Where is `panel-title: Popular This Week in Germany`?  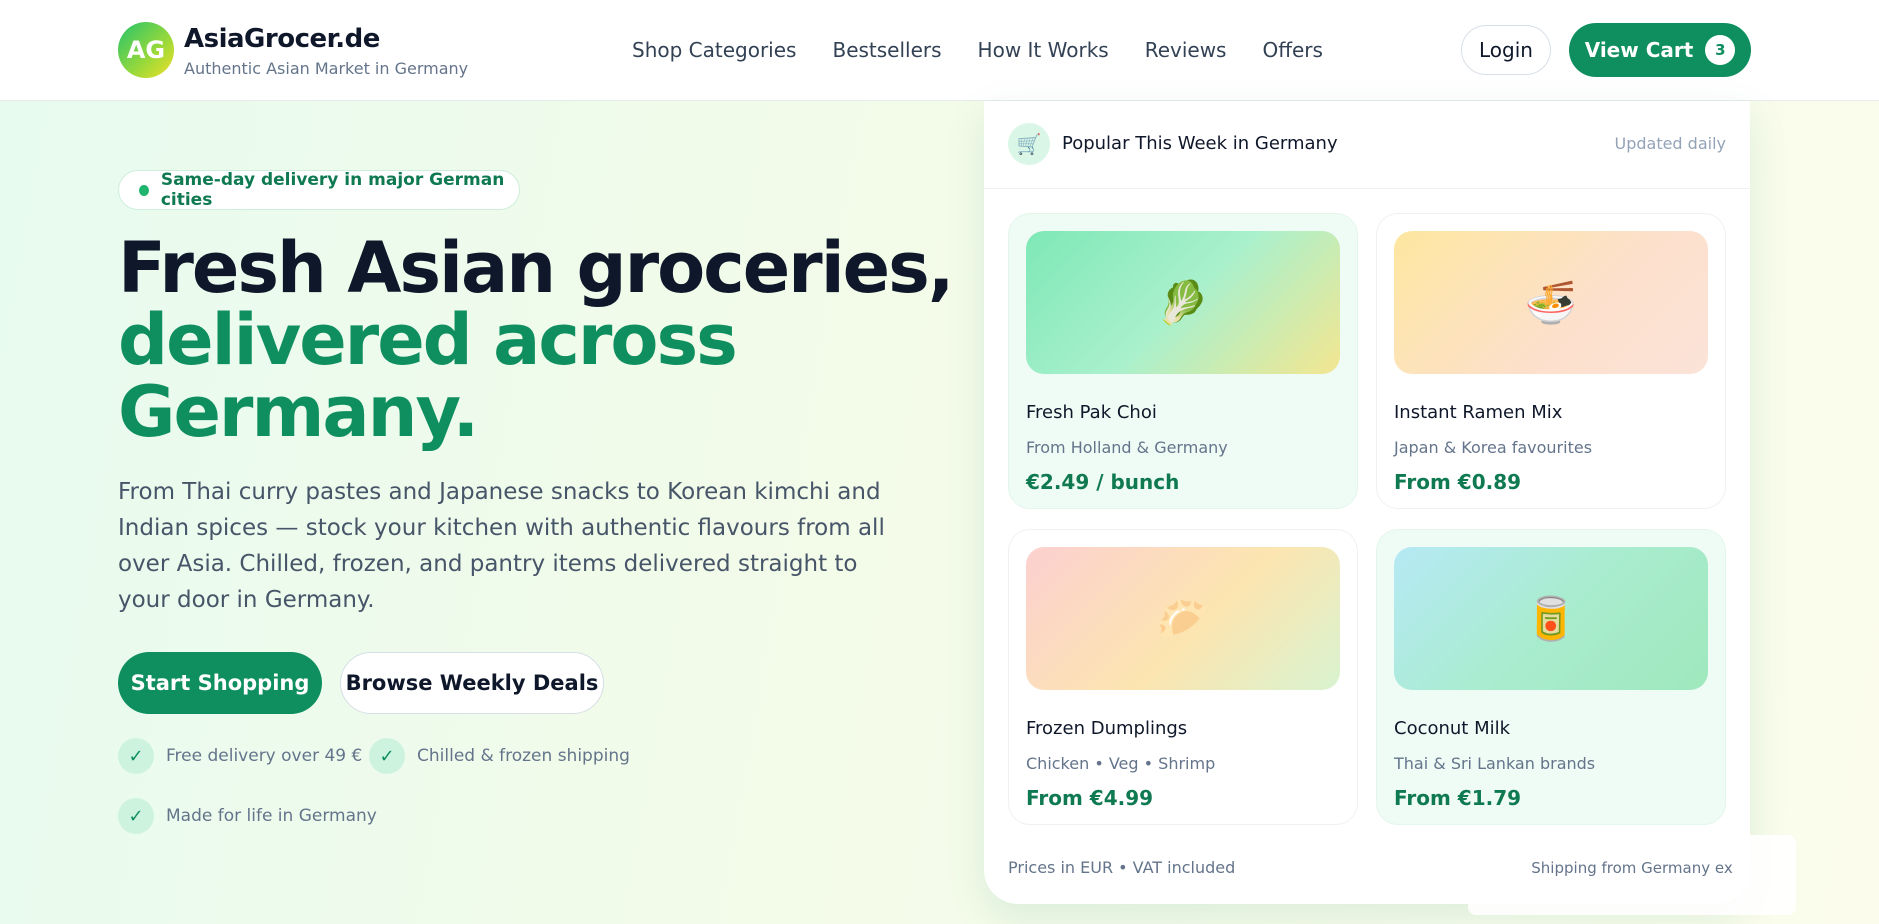 panel-title: Popular This Week in Germany is located at coordinates (1200, 143).